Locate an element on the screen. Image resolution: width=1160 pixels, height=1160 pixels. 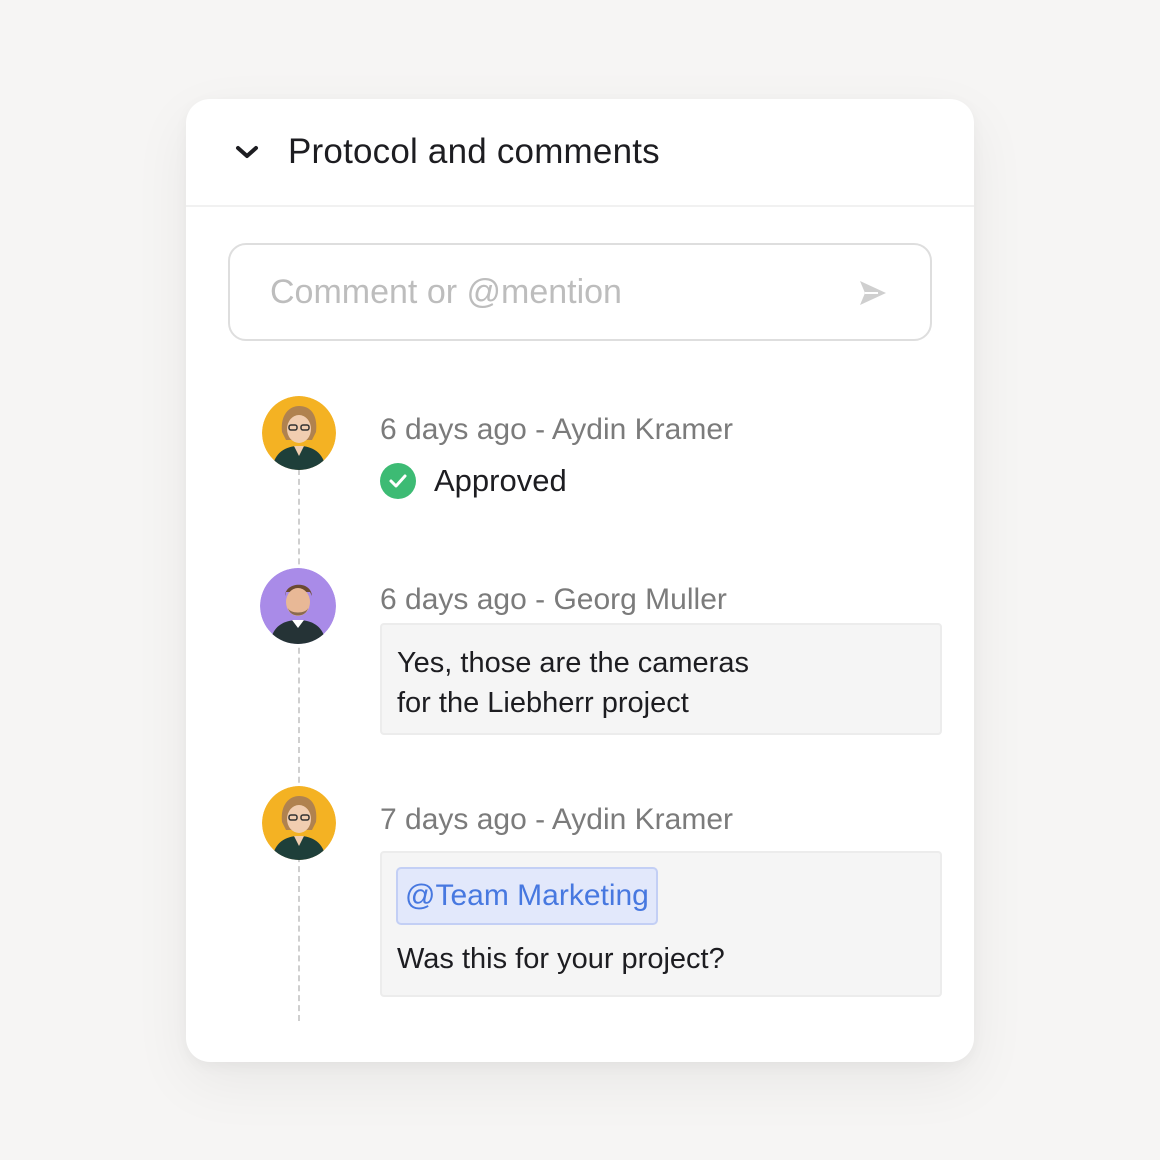
status-row: Approved is located at coordinates (473, 481).